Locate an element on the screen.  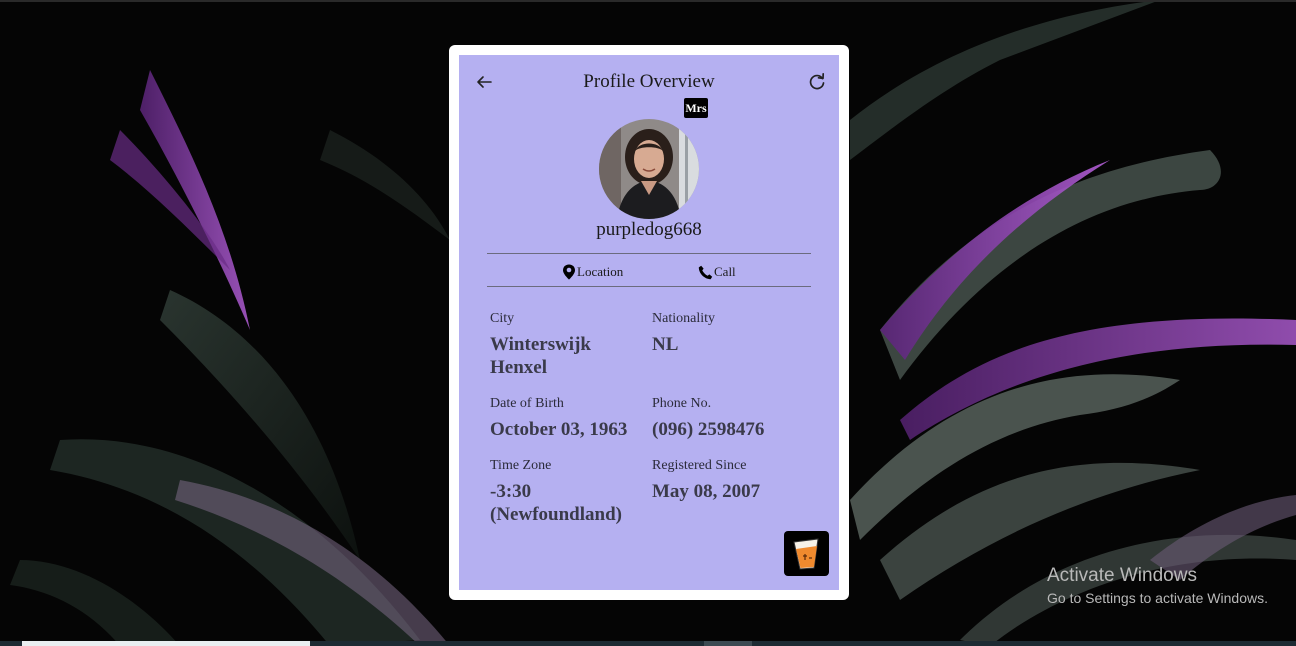
title-badge: Mrs is located at coordinates (696, 108).